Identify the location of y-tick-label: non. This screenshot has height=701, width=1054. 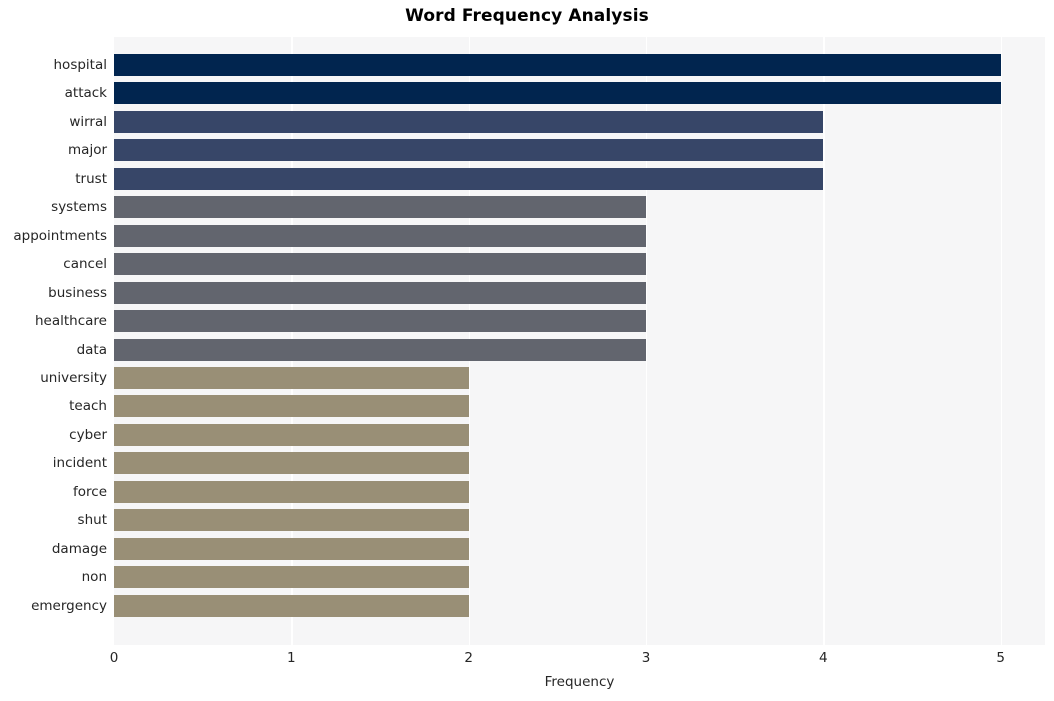
(94, 577).